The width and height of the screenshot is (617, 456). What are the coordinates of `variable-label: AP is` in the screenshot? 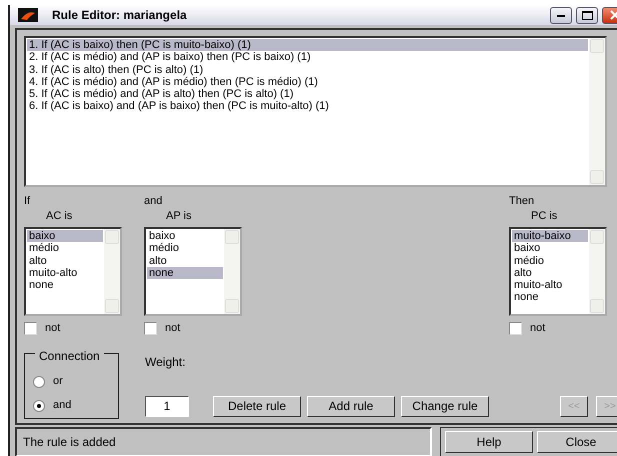 It's located at (178, 216).